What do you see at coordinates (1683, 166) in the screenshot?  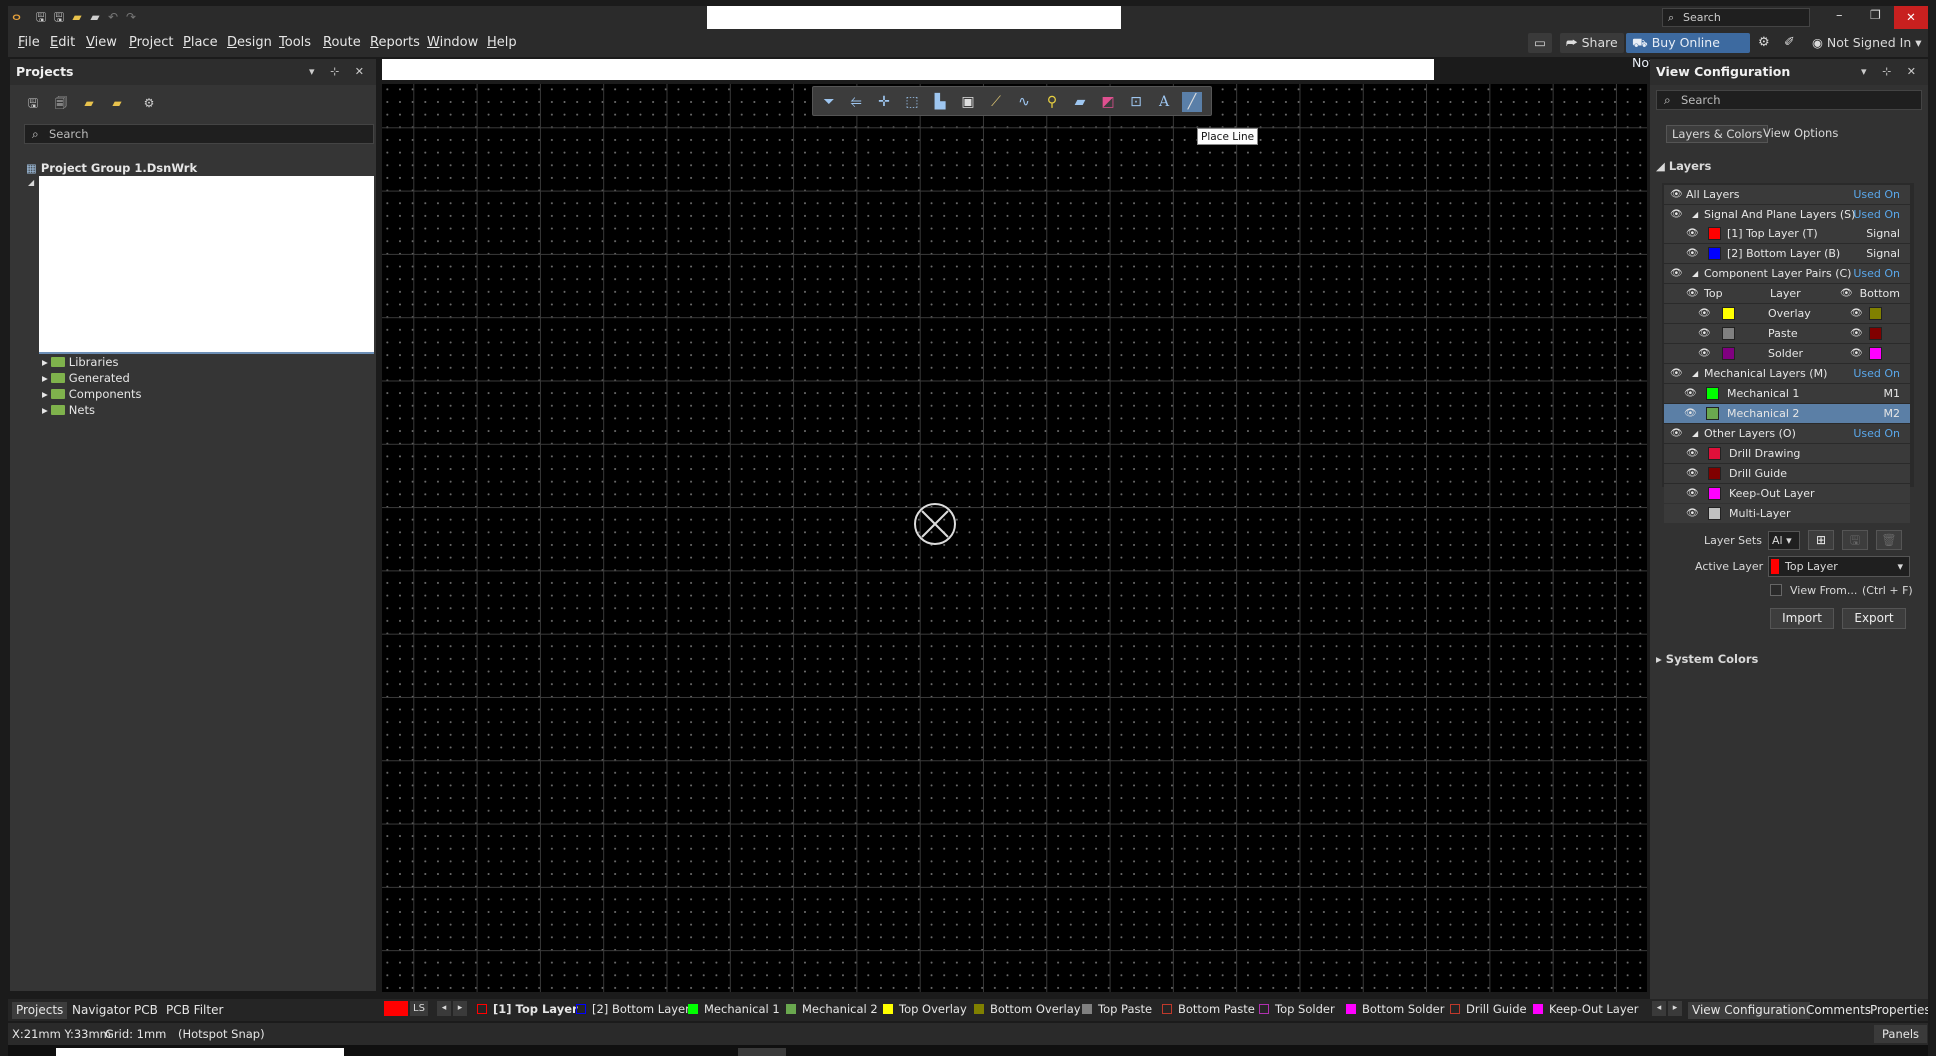 I see `layers-section-header: ◢ Layers` at bounding box center [1683, 166].